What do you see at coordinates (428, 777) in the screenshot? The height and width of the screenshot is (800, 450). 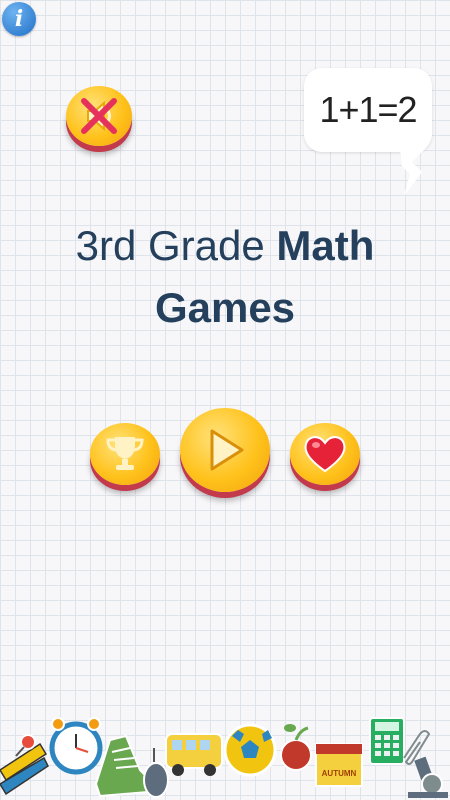 I see `microscope-icon` at bounding box center [428, 777].